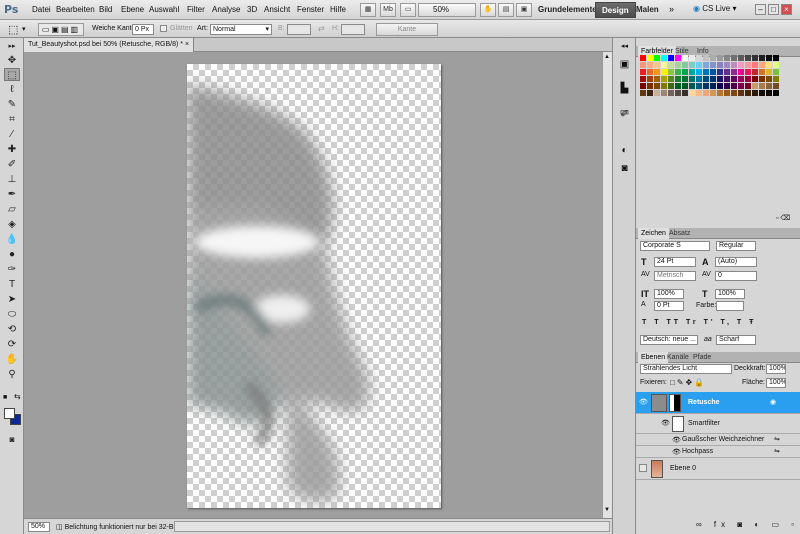  I want to click on eraser-icon: ▱, so click(12, 209).